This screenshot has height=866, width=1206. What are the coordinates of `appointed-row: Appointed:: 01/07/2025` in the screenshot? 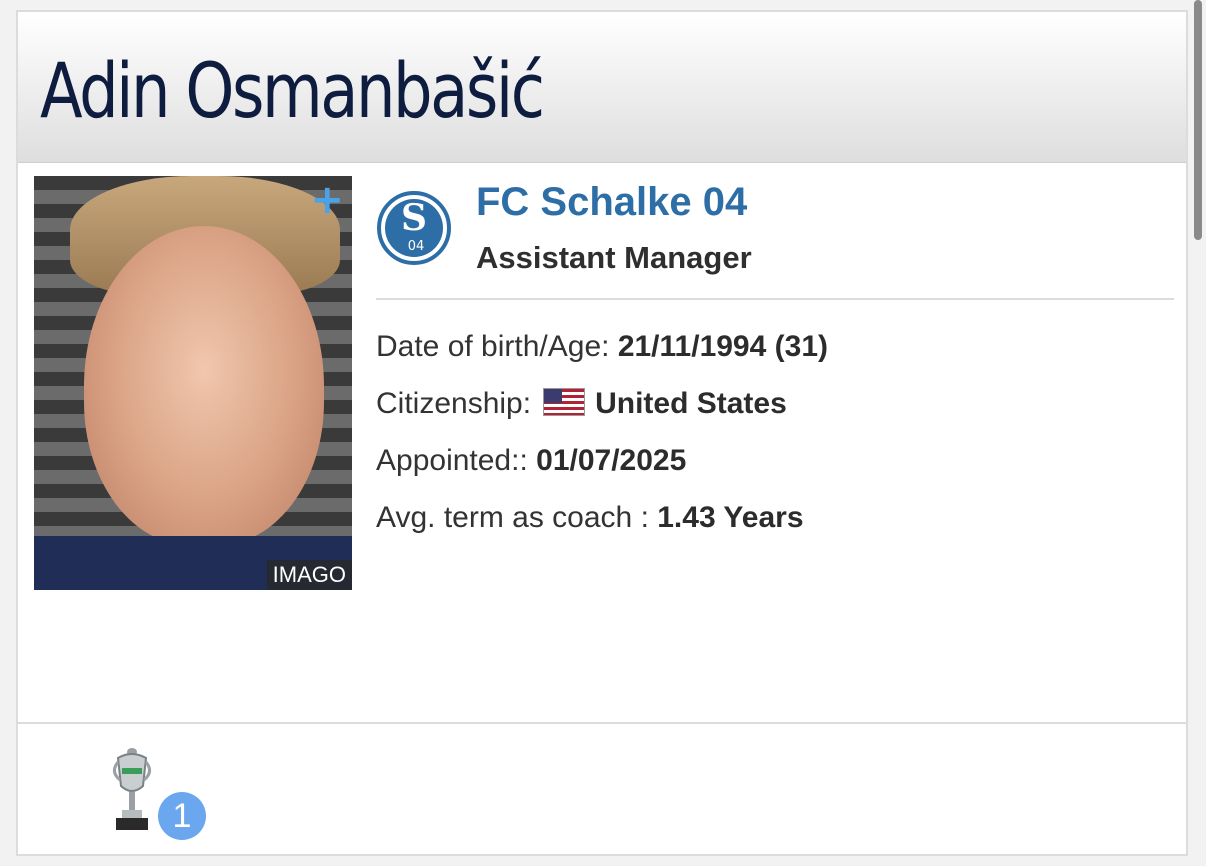 It's located at (531, 461).